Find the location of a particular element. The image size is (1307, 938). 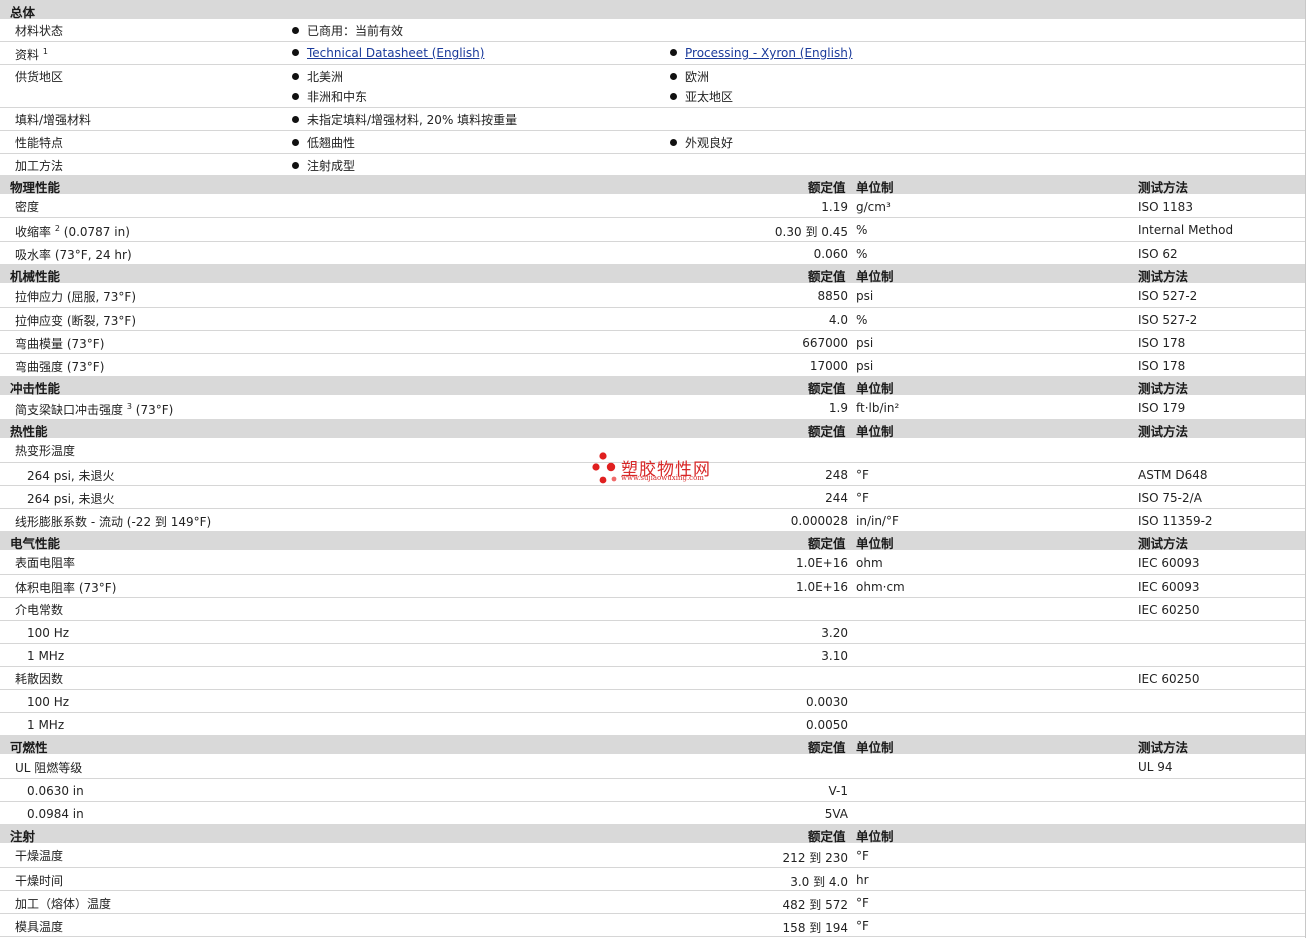

bullet-item: 欧洲 is located at coordinates (689, 76).